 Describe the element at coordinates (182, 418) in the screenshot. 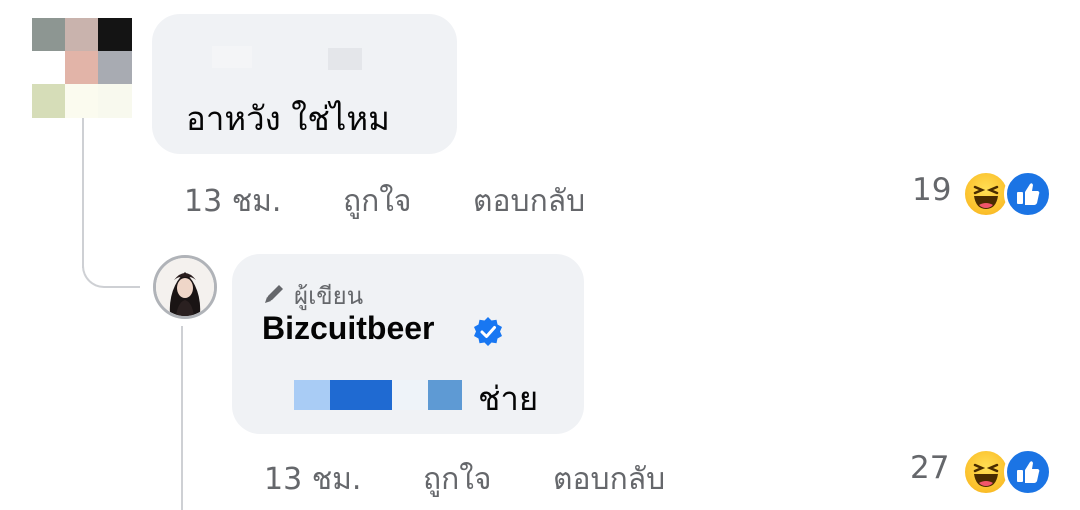

I see `thread-line-reply` at that location.